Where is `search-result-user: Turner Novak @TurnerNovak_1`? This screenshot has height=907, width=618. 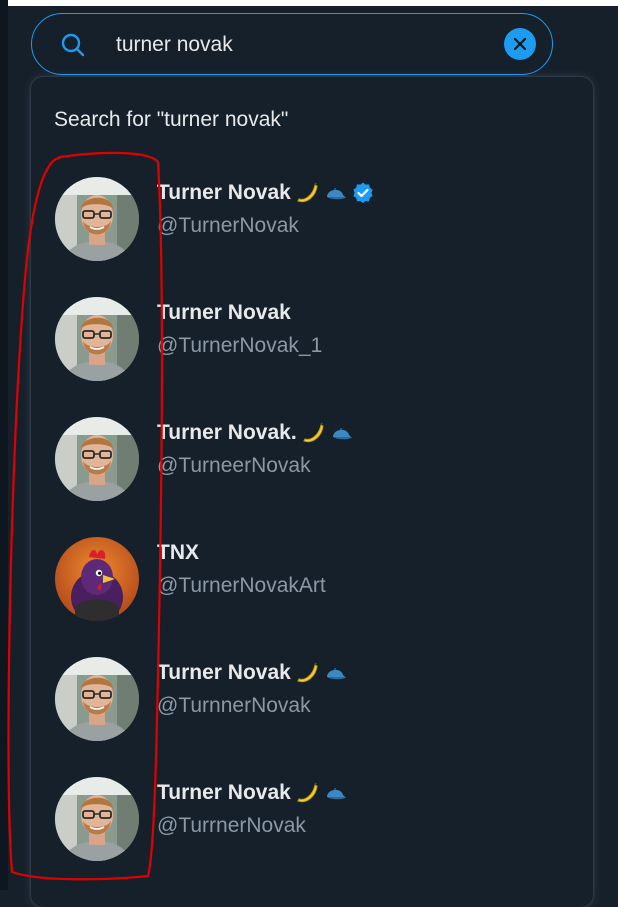 search-result-user: Turner Novak @TurnerNovak_1 is located at coordinates (312, 337).